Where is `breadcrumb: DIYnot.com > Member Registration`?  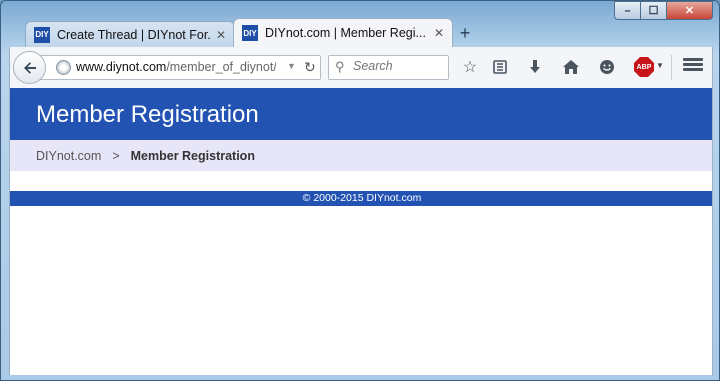 breadcrumb: DIYnot.com > Member Registration is located at coordinates (361, 155).